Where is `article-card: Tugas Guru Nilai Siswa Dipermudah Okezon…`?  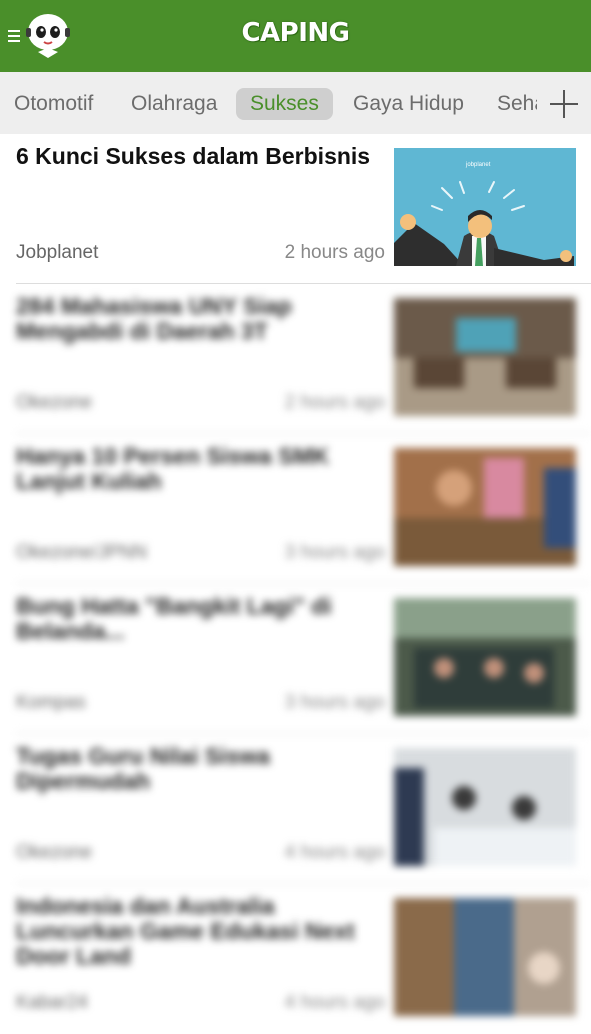 article-card: Tugas Guru Nilai Siswa Dipermudah Okezon… is located at coordinates (295, 809).